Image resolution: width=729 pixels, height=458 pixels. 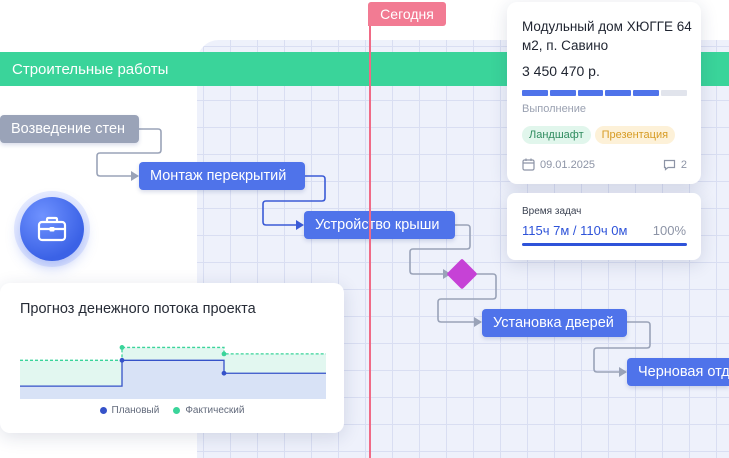 What do you see at coordinates (683, 372) in the screenshot?
I see `task-label: Черновая отд` at bounding box center [683, 372].